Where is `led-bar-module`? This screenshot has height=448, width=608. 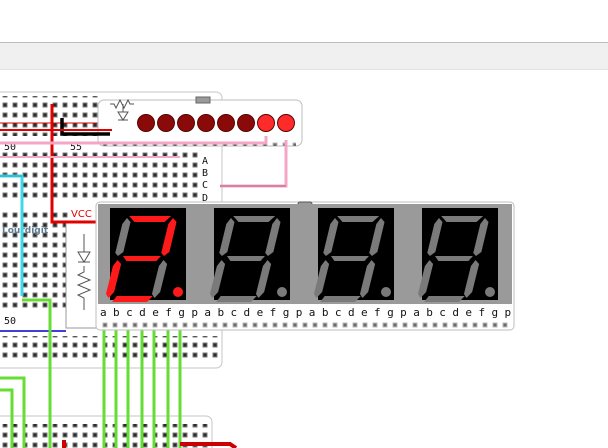
led-bar-module is located at coordinates (200, 121).